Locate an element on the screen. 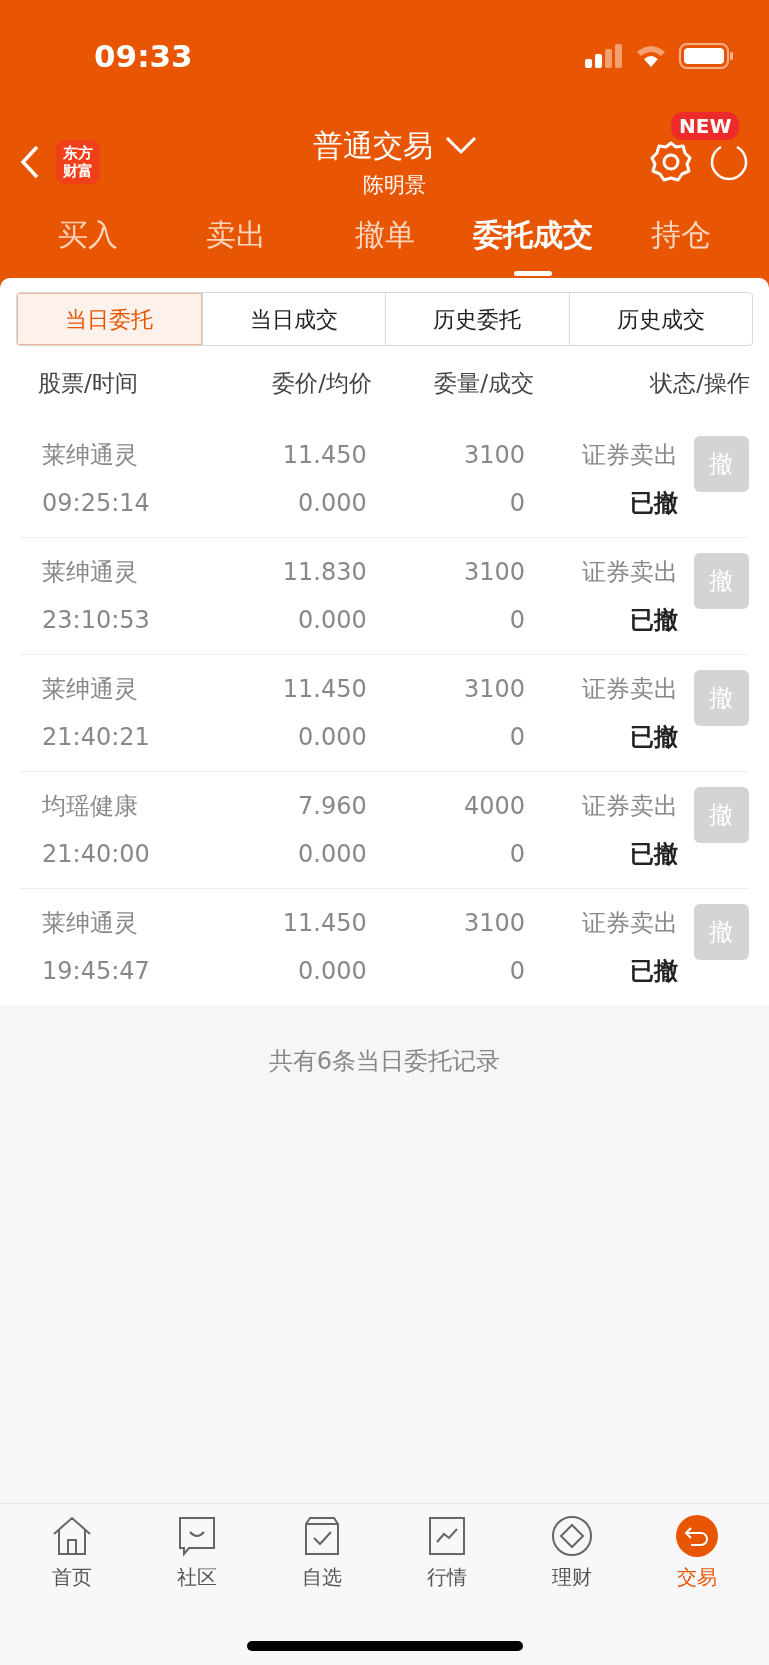 The image size is (769, 1665). status-time: 09:33 is located at coordinates (143, 56).